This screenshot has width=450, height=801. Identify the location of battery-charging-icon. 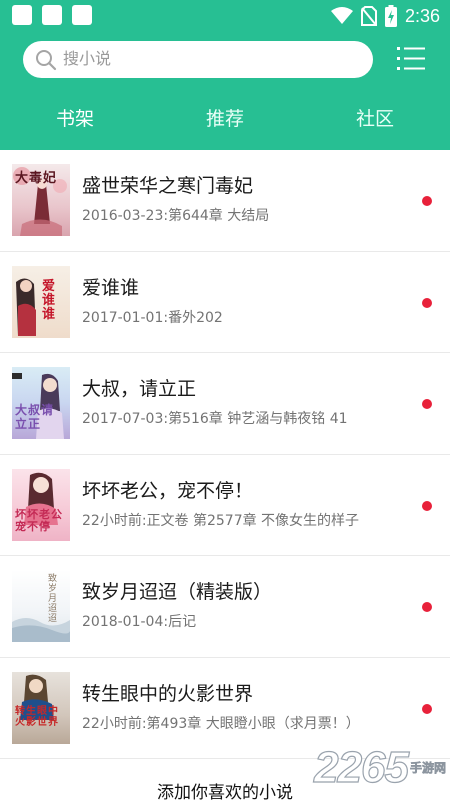
(390, 16).